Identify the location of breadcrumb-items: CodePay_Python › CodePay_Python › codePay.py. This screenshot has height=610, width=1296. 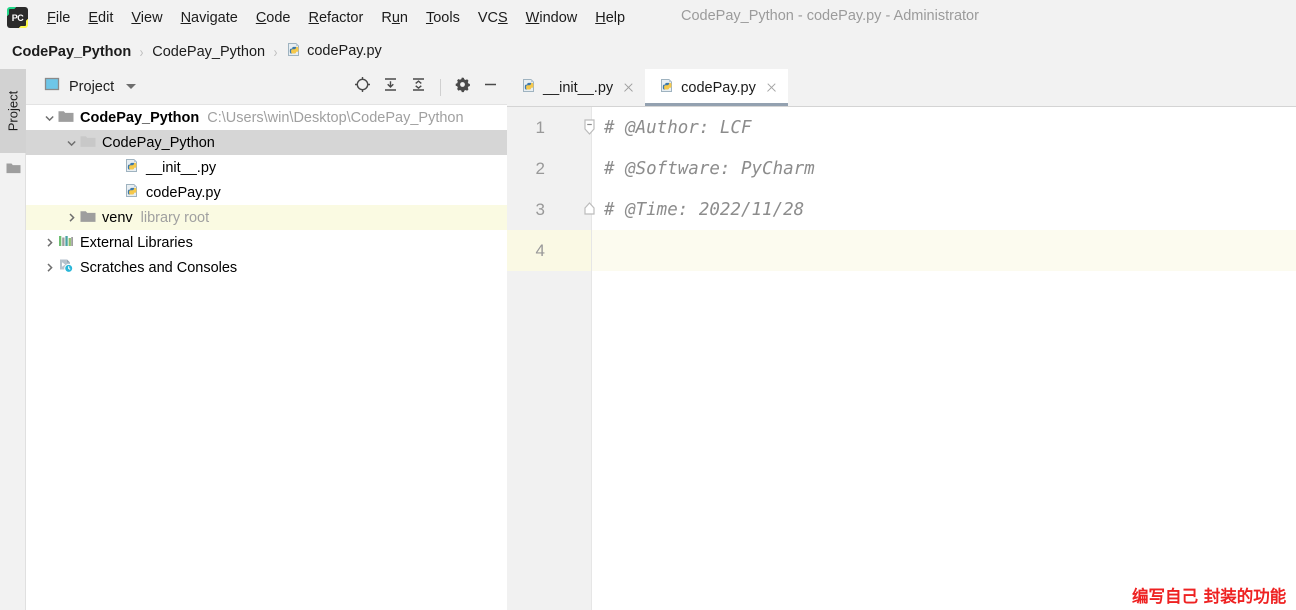
(197, 52).